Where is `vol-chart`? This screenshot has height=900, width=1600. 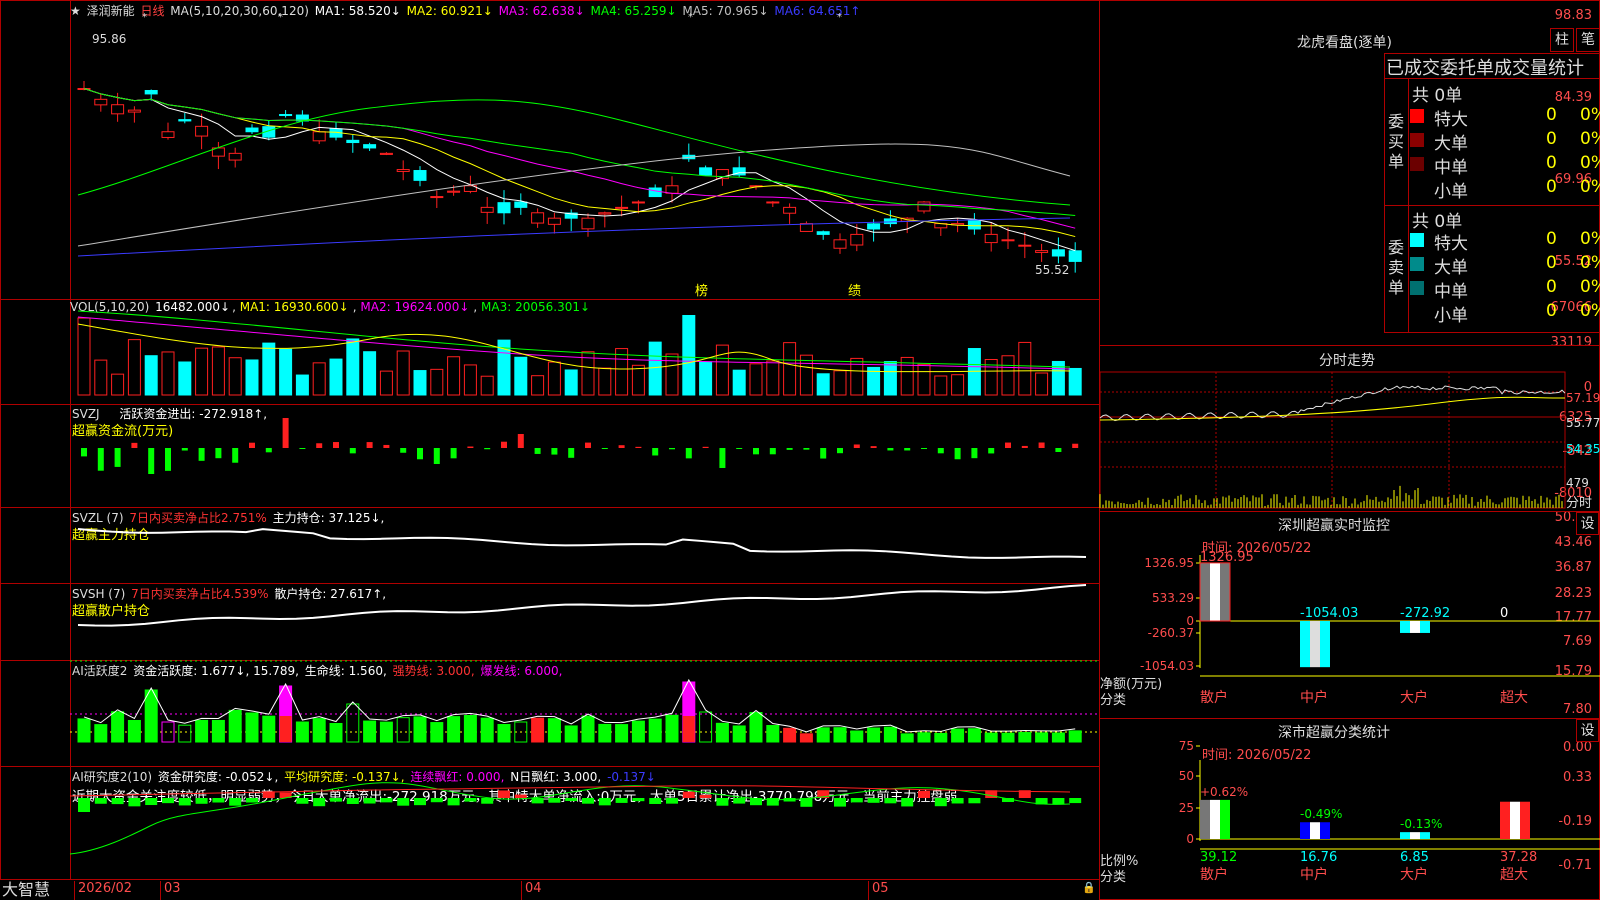 vol-chart is located at coordinates (585, 352).